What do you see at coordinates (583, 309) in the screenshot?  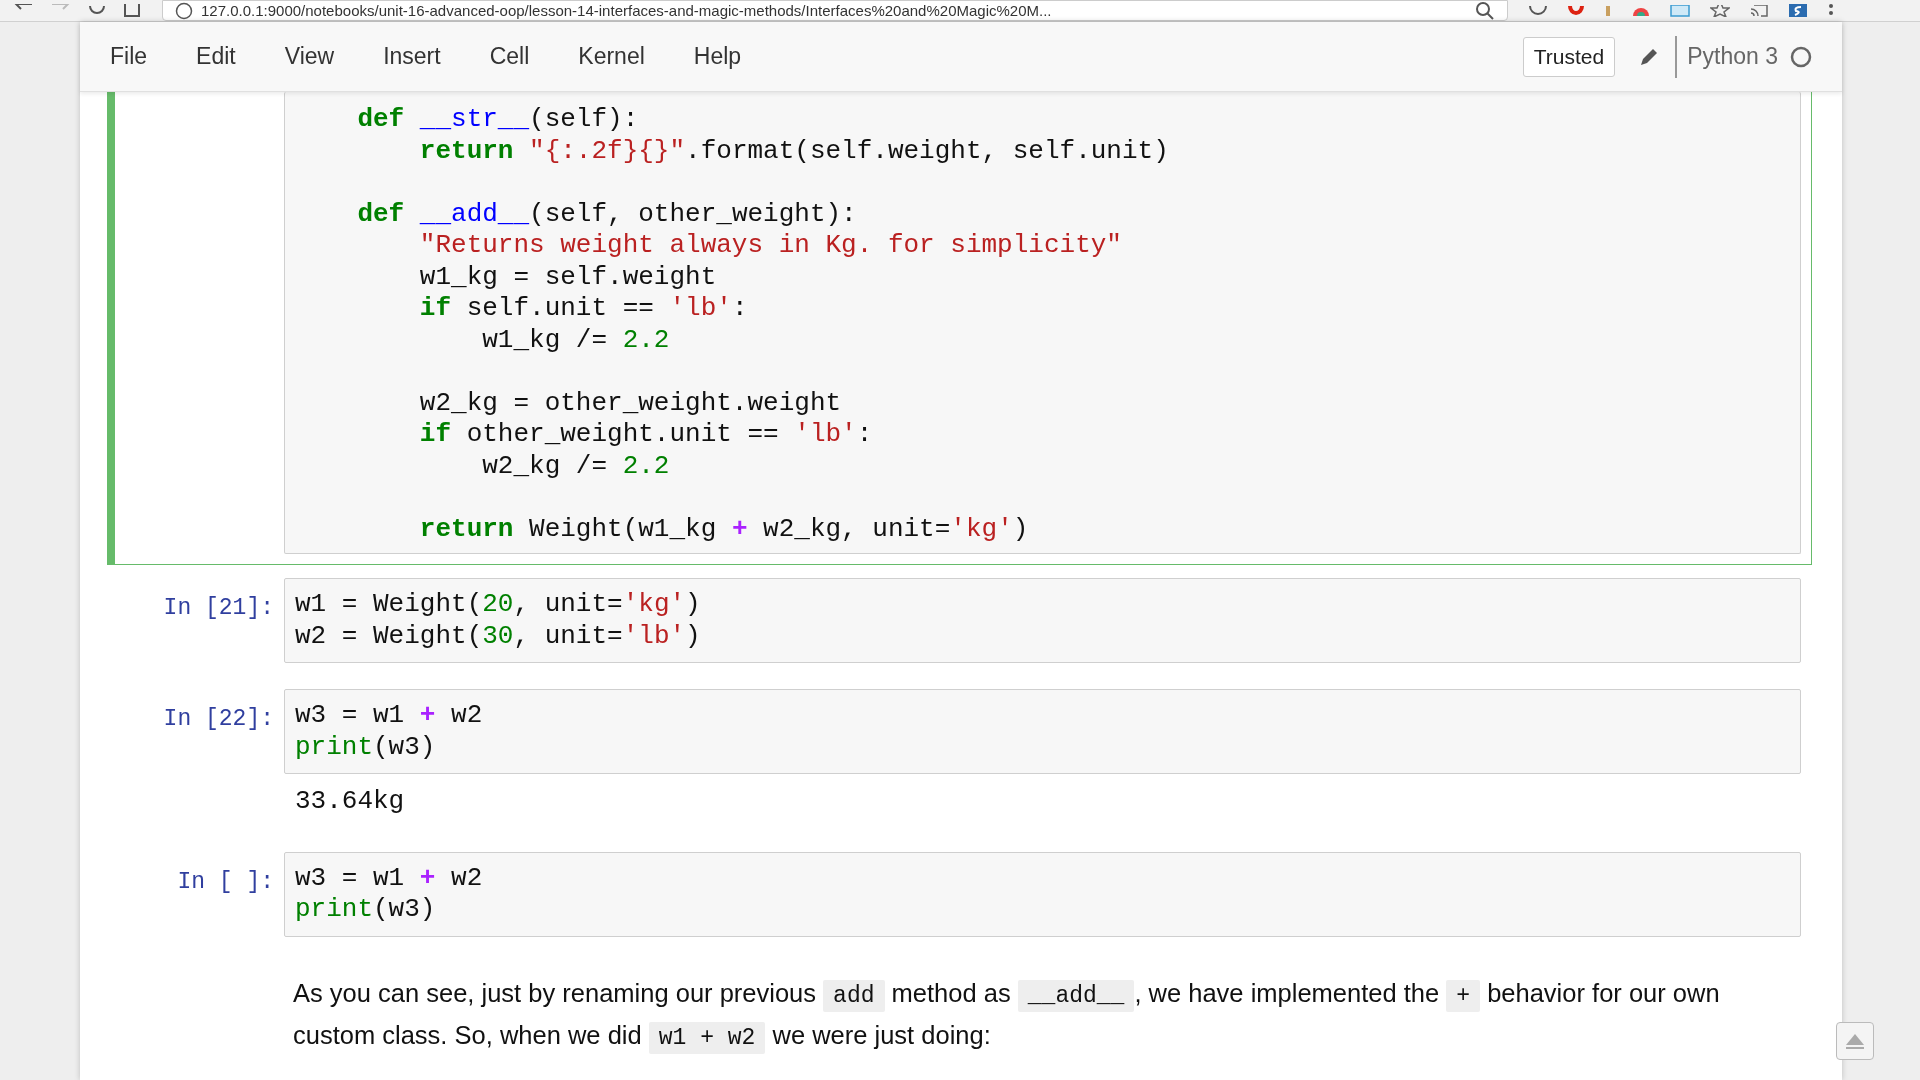 I see `code-line: if self.unit == 'lb':` at bounding box center [583, 309].